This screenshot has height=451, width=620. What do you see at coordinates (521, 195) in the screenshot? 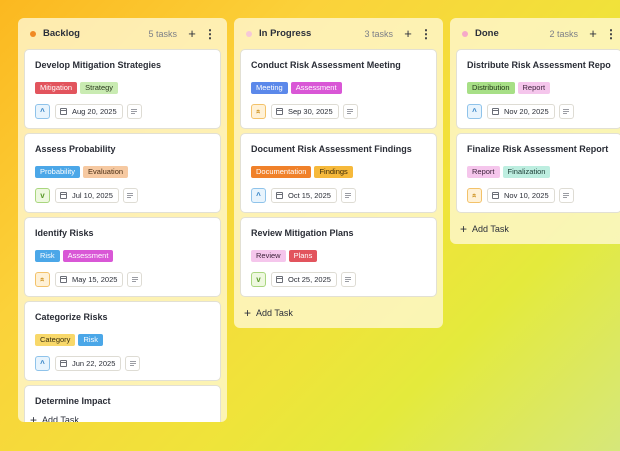
I see `due-date: Nov 10, 2025` at bounding box center [521, 195].